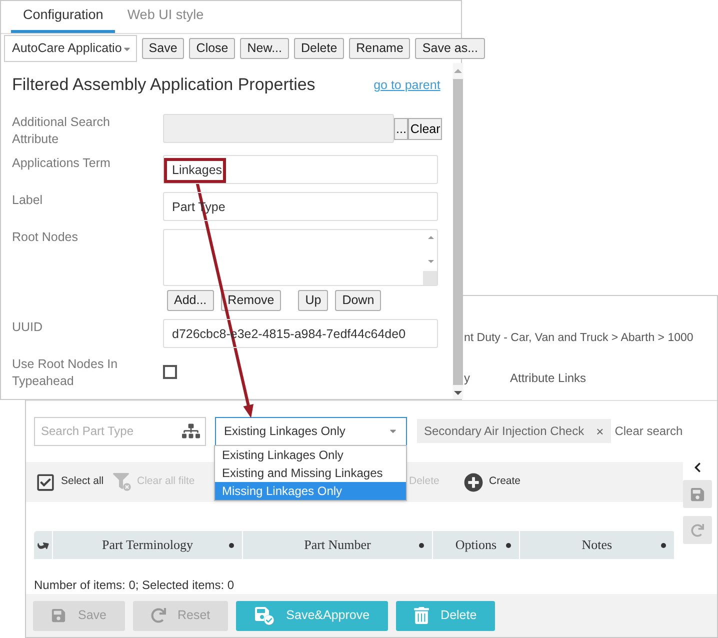 The height and width of the screenshot is (638, 718). I want to click on toolbar-button: Delete, so click(319, 48).